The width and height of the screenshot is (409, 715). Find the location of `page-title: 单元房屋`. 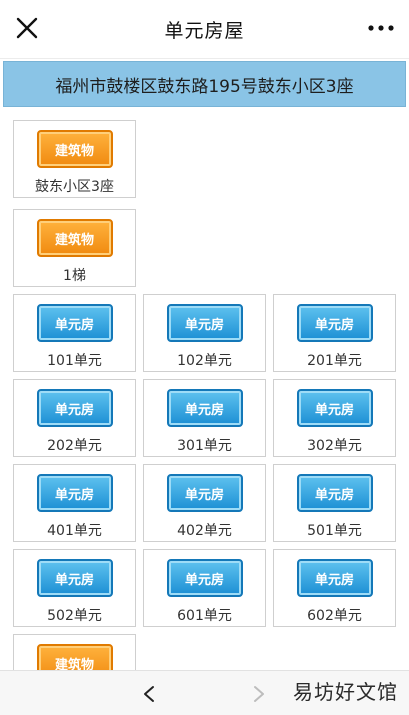

page-title: 单元房屋 is located at coordinates (204, 31).